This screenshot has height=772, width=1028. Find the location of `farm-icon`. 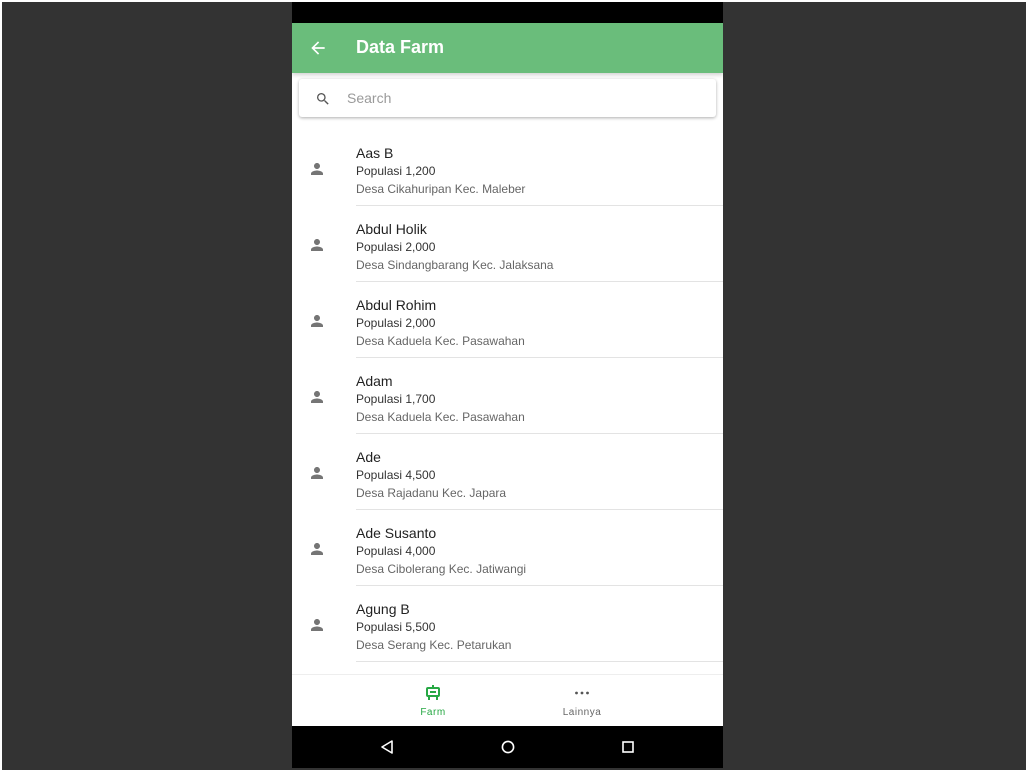

farm-icon is located at coordinates (433, 692).